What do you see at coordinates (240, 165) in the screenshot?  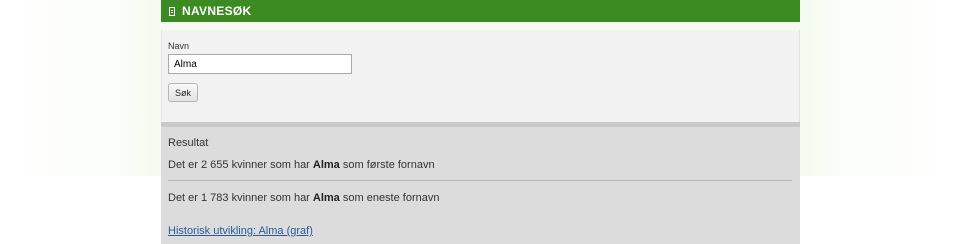 I see `result-text: Det er 2 655 kvinner som har` at bounding box center [240, 165].